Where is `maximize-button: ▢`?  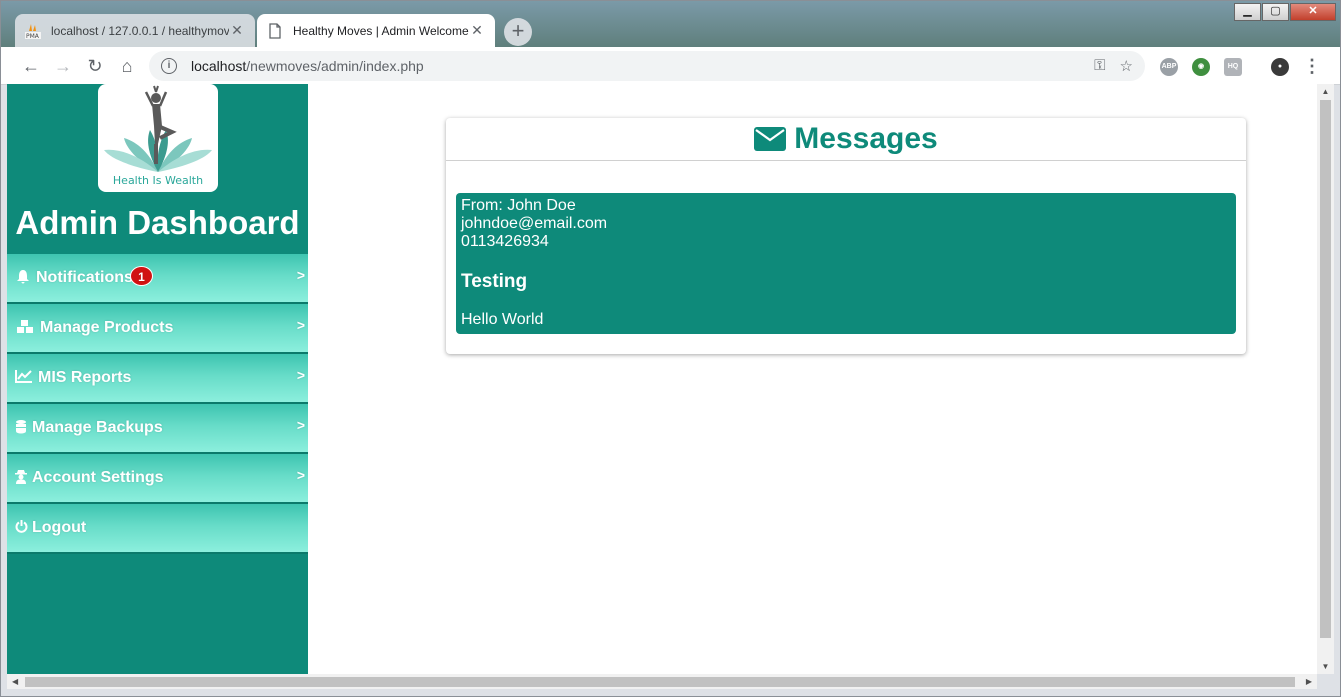
maximize-button: ▢ is located at coordinates (1275, 12).